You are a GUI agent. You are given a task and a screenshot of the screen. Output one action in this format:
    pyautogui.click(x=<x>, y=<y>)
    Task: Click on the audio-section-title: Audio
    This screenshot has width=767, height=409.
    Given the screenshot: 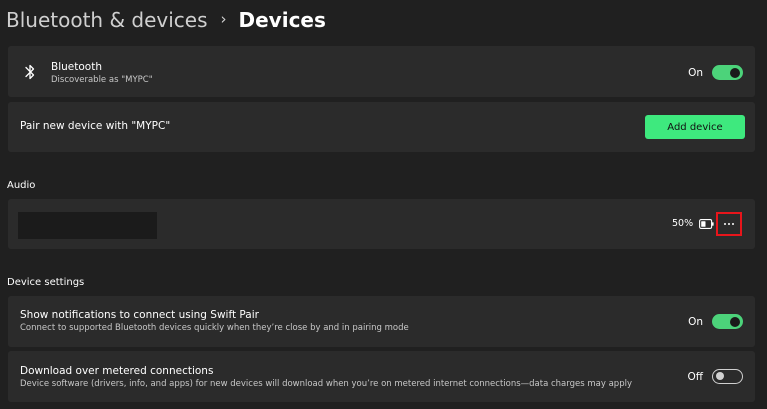 What is the action you would take?
    pyautogui.click(x=21, y=185)
    